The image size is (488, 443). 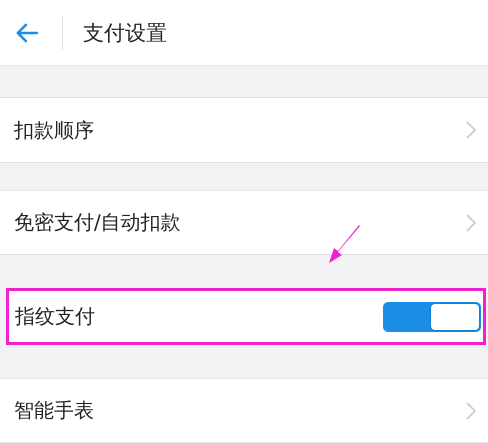 What do you see at coordinates (97, 222) in the screenshot?
I see `row-label: 免密支付/自动扣款` at bounding box center [97, 222].